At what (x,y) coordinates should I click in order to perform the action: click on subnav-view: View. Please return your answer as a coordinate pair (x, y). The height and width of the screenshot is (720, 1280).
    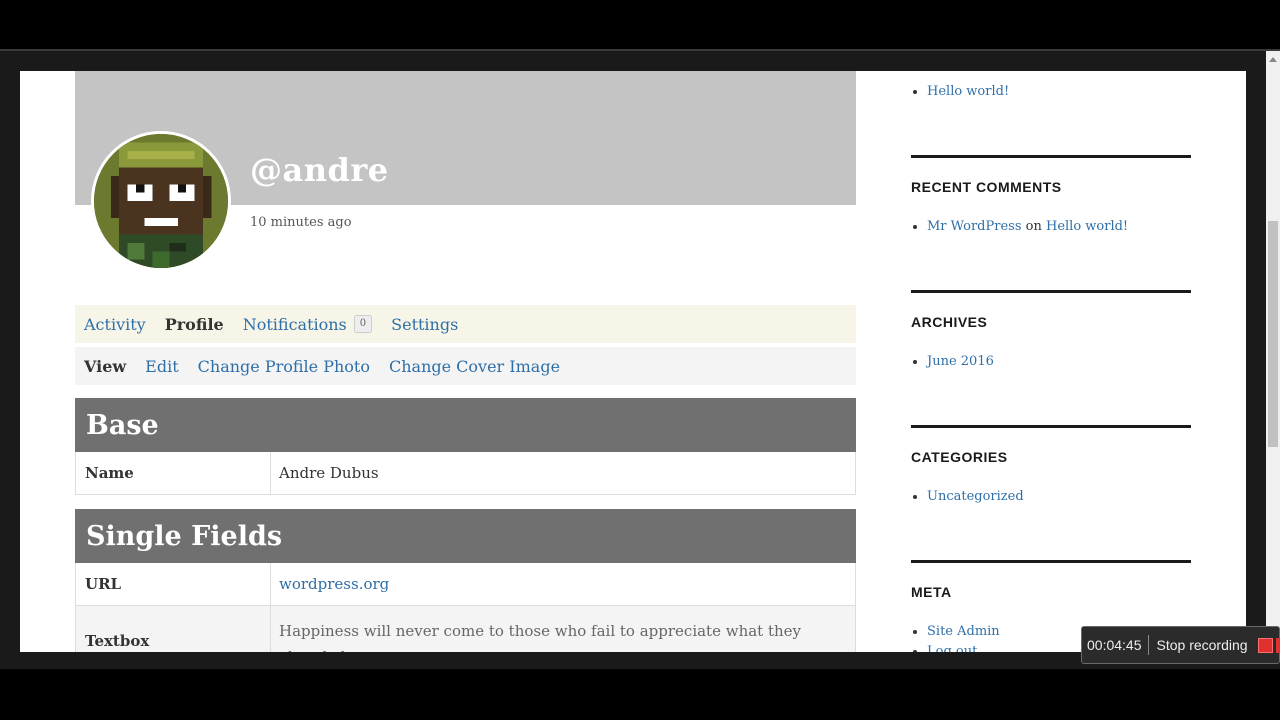
    Looking at the image, I should click on (105, 366).